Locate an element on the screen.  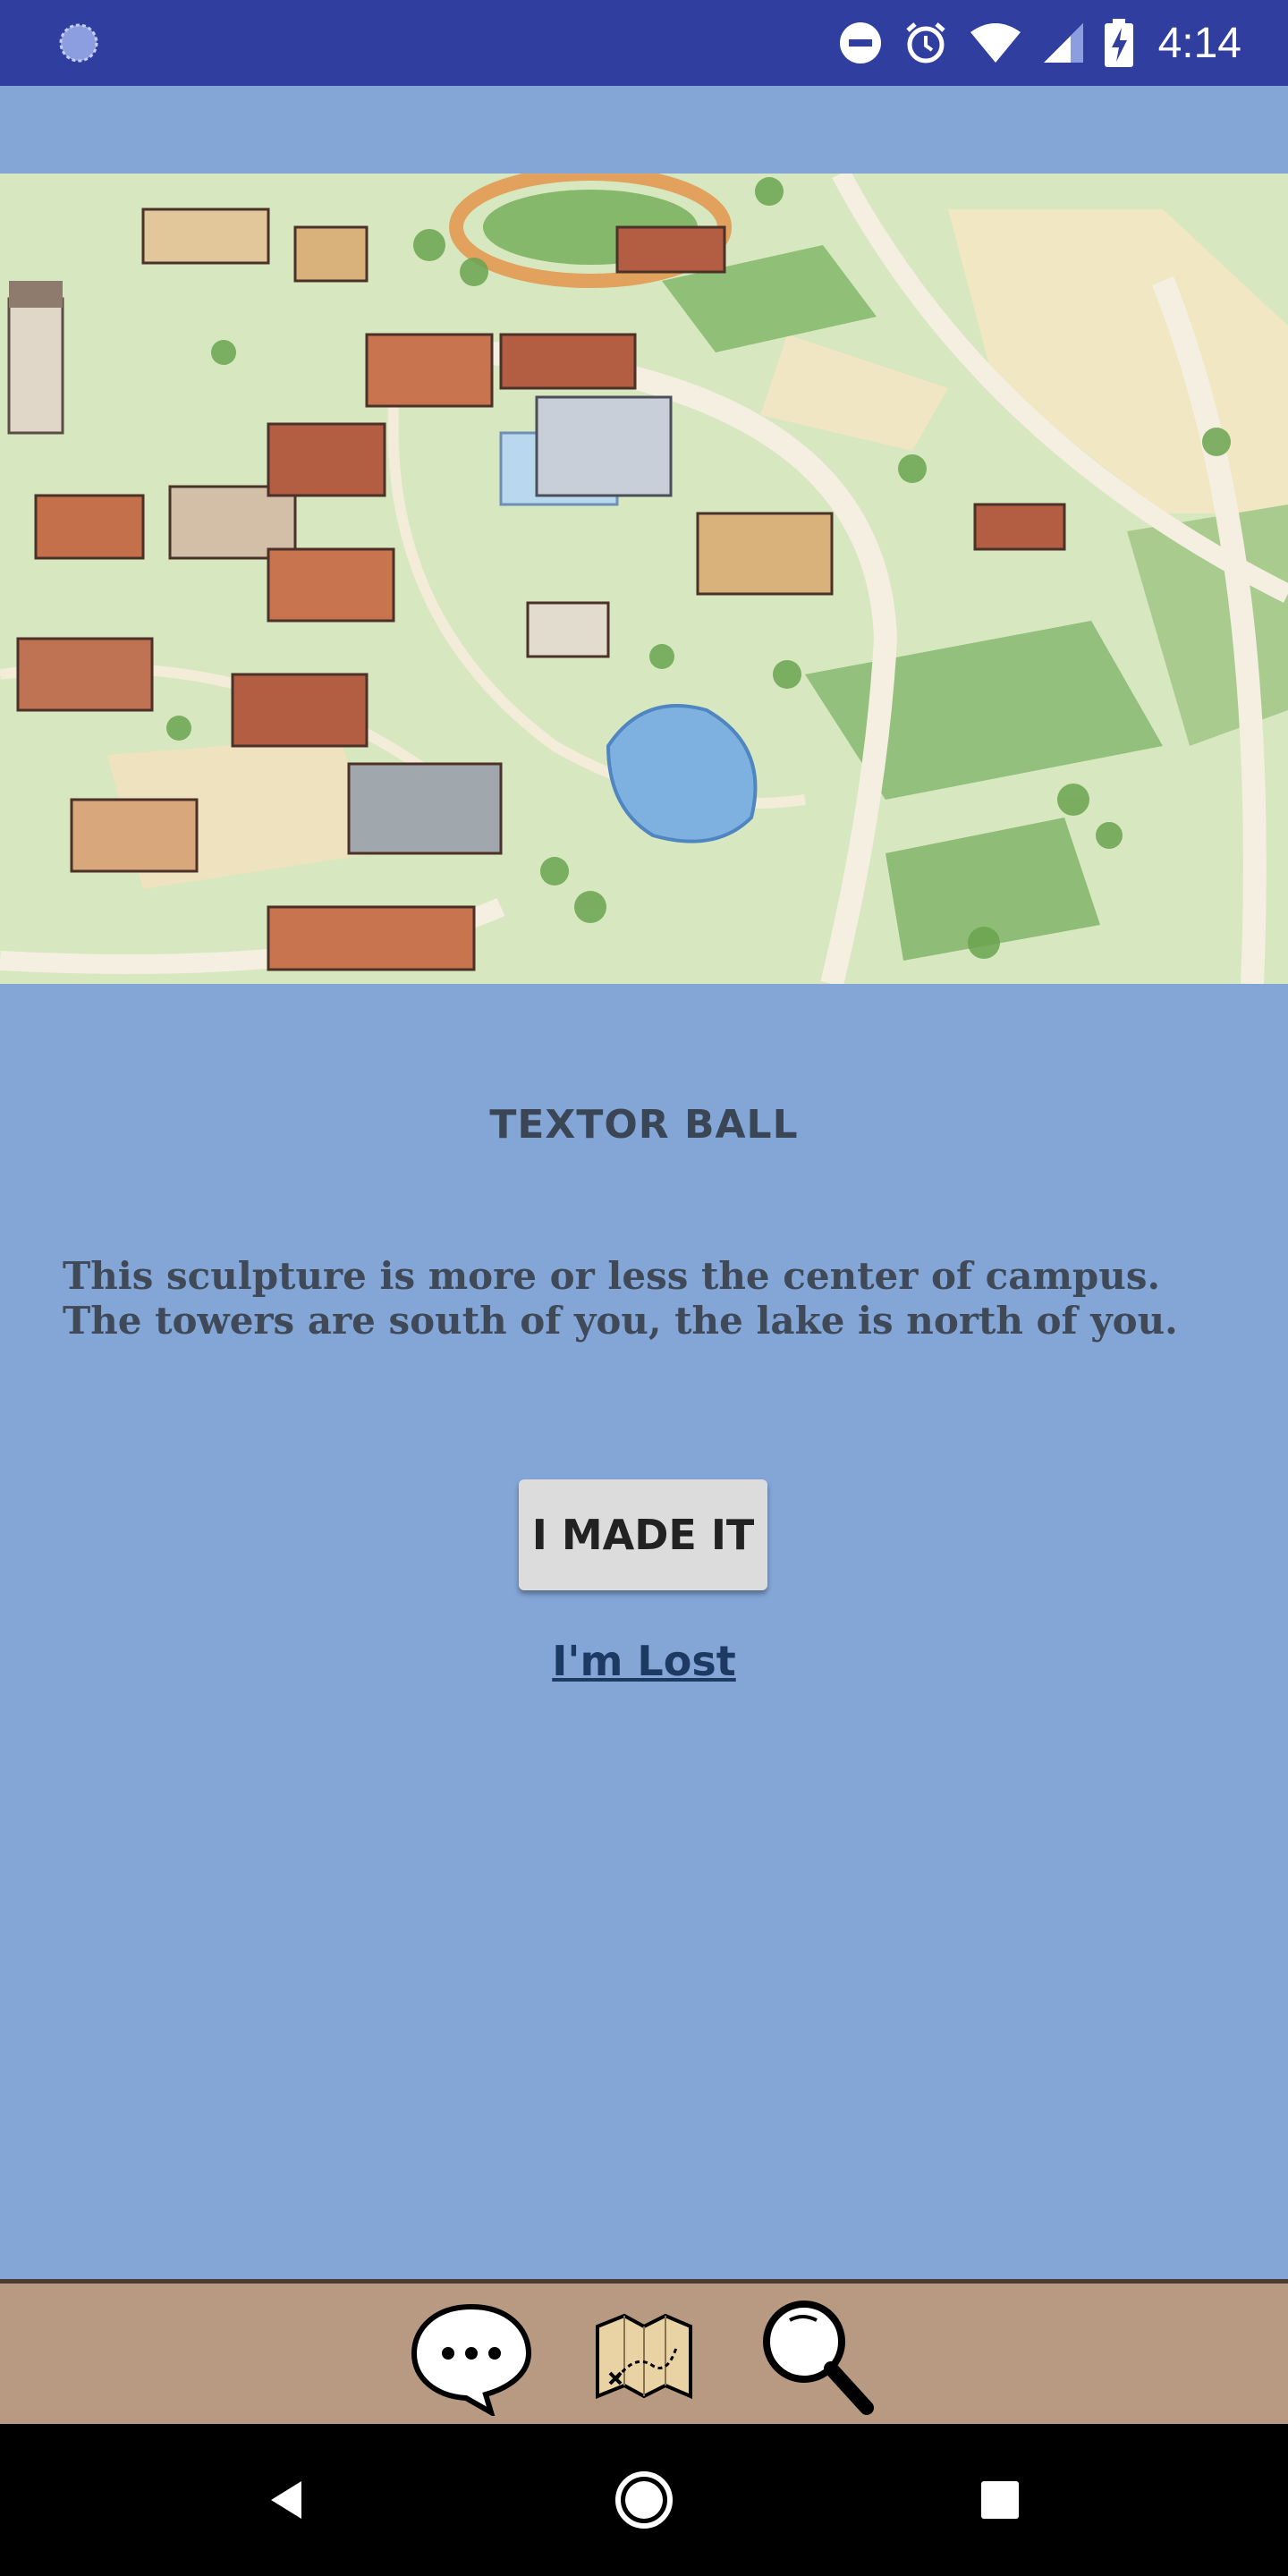
wifi-icon is located at coordinates (995, 43).